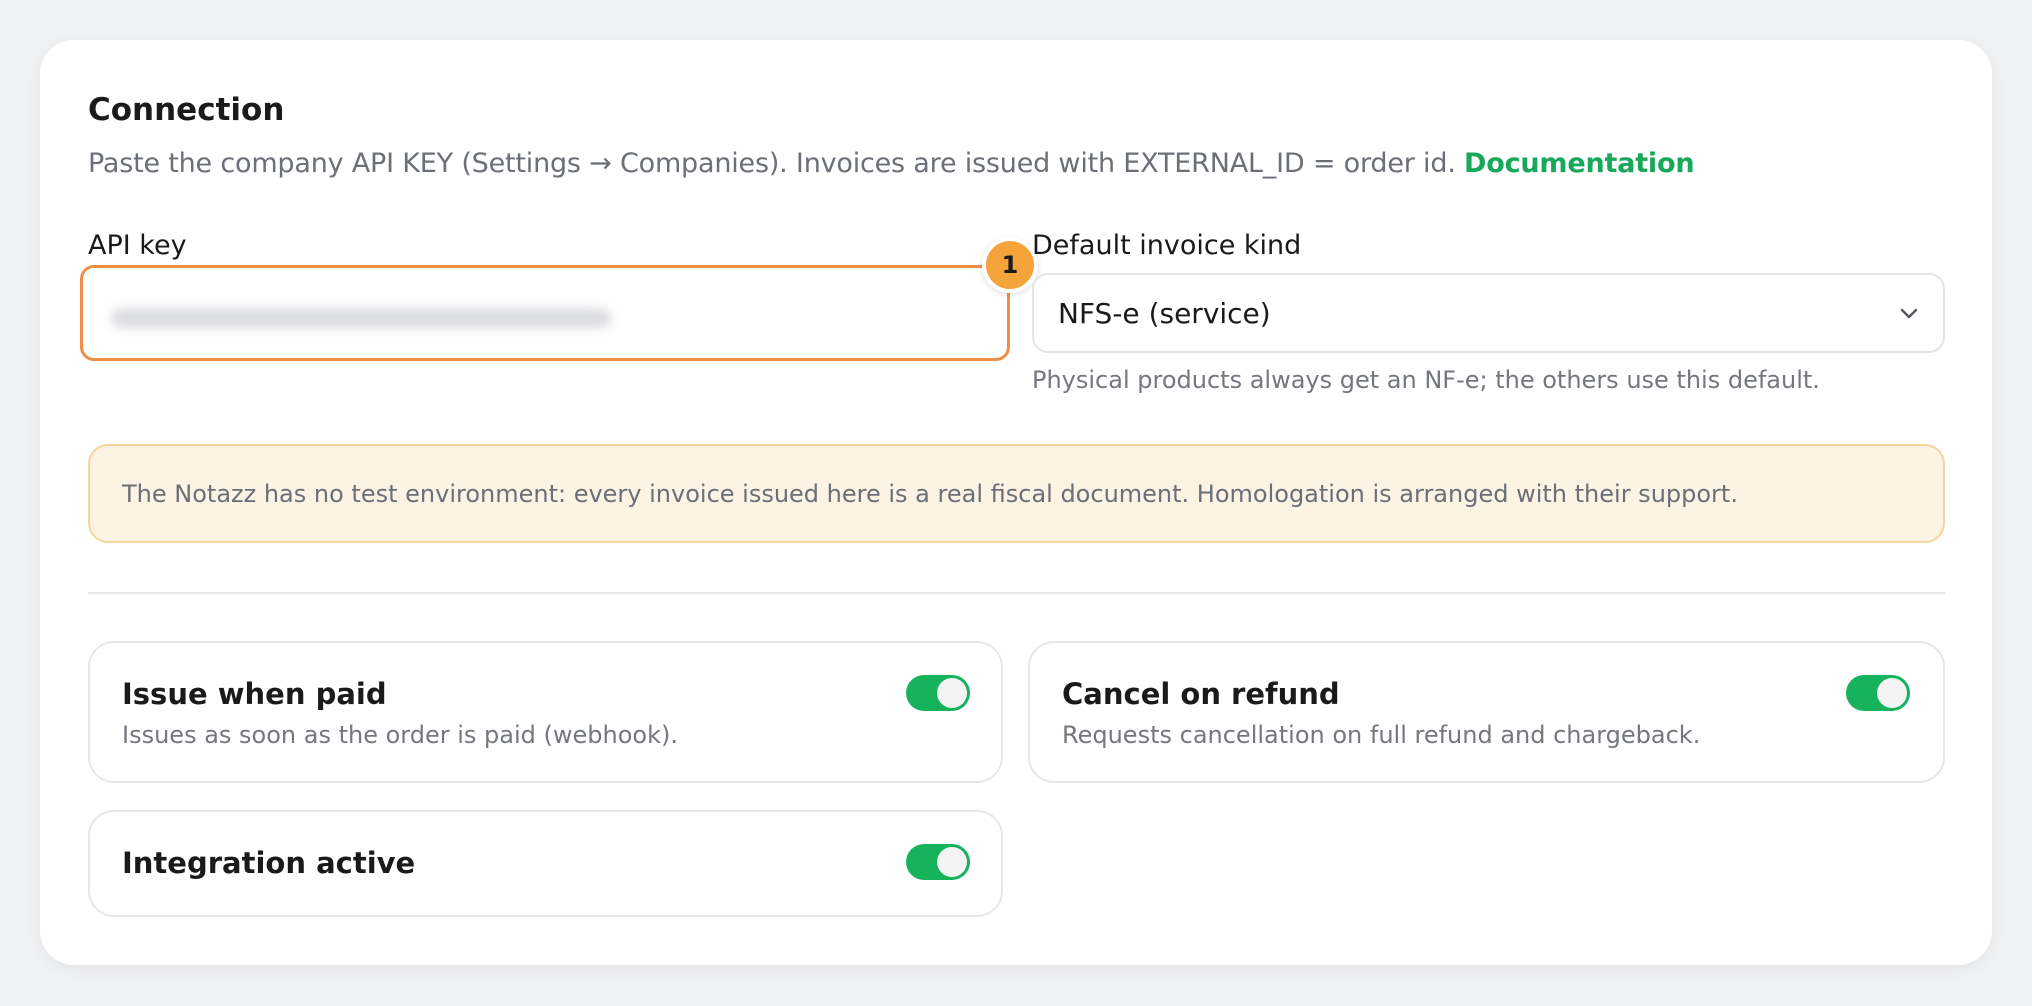  I want to click on divider, so click(1016, 593).